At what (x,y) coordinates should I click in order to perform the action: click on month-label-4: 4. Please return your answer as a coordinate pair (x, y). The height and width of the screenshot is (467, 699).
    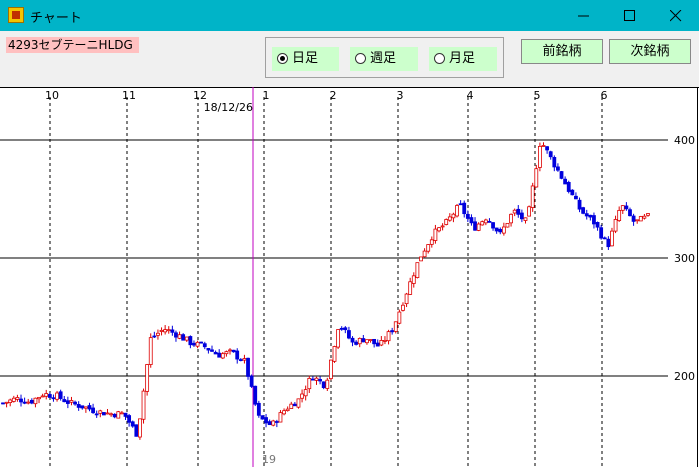
    Looking at the image, I should click on (470, 95).